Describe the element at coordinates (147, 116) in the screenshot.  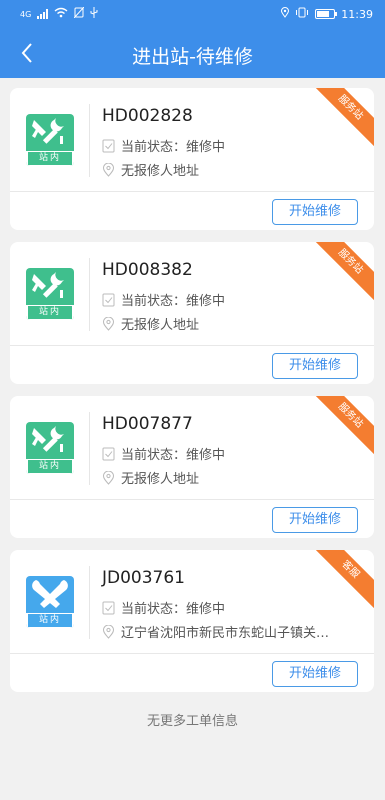
I see `order-number: HD002828` at that location.